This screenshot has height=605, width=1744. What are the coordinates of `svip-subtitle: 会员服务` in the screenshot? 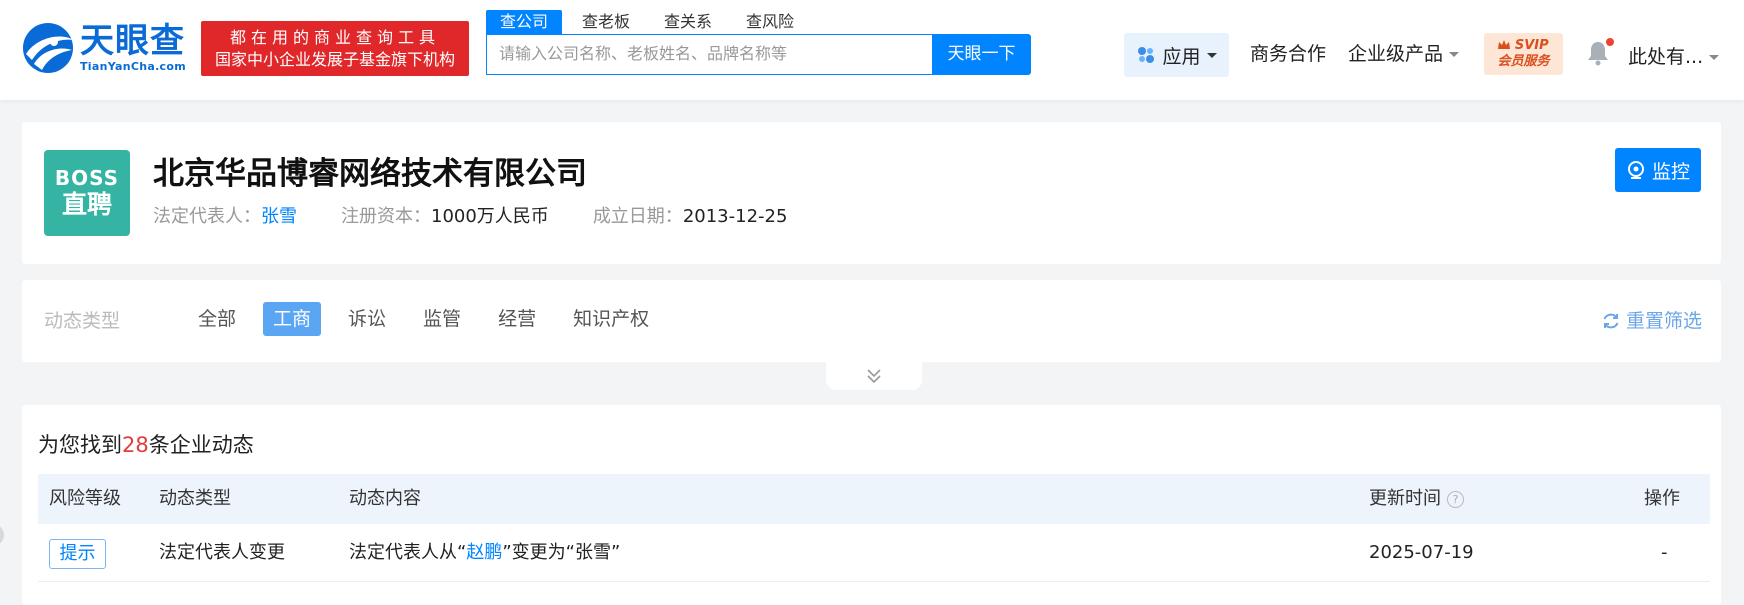 It's located at (1523, 61).